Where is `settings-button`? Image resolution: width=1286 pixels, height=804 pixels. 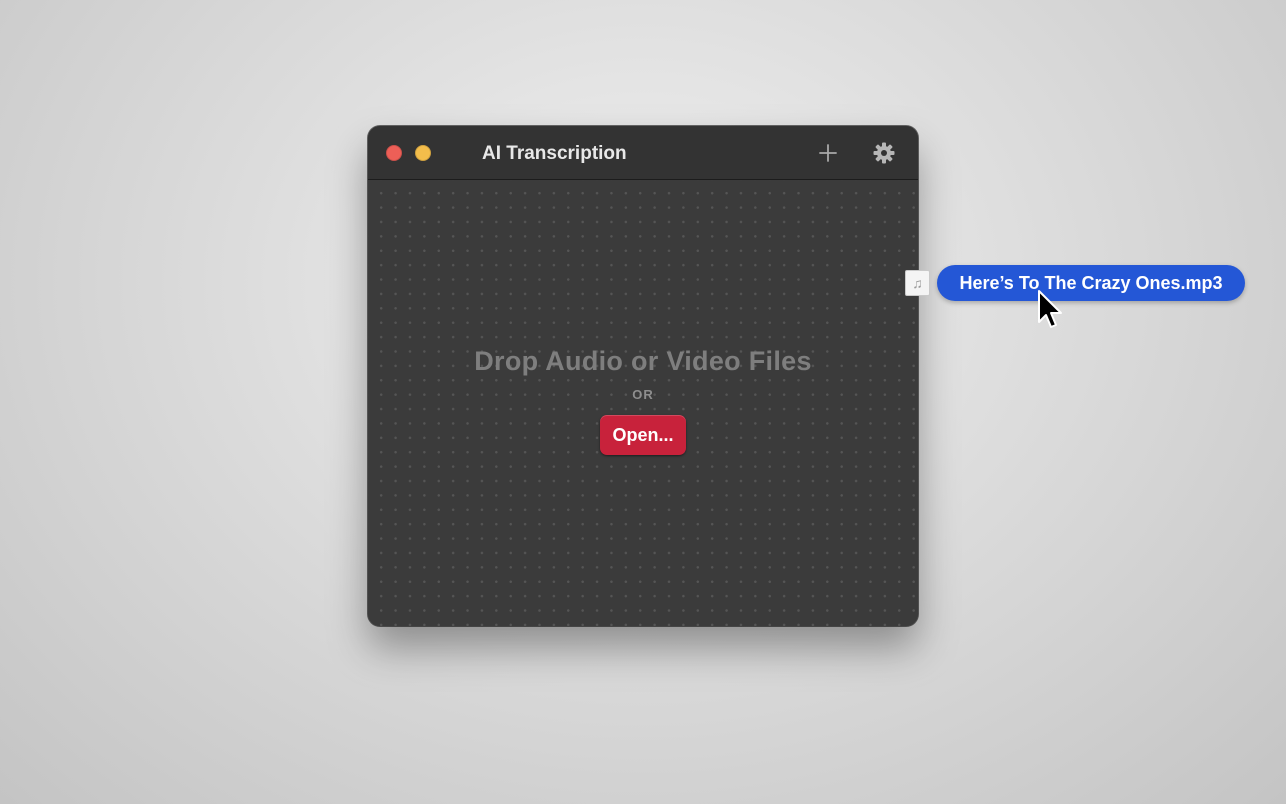
settings-button is located at coordinates (884, 153).